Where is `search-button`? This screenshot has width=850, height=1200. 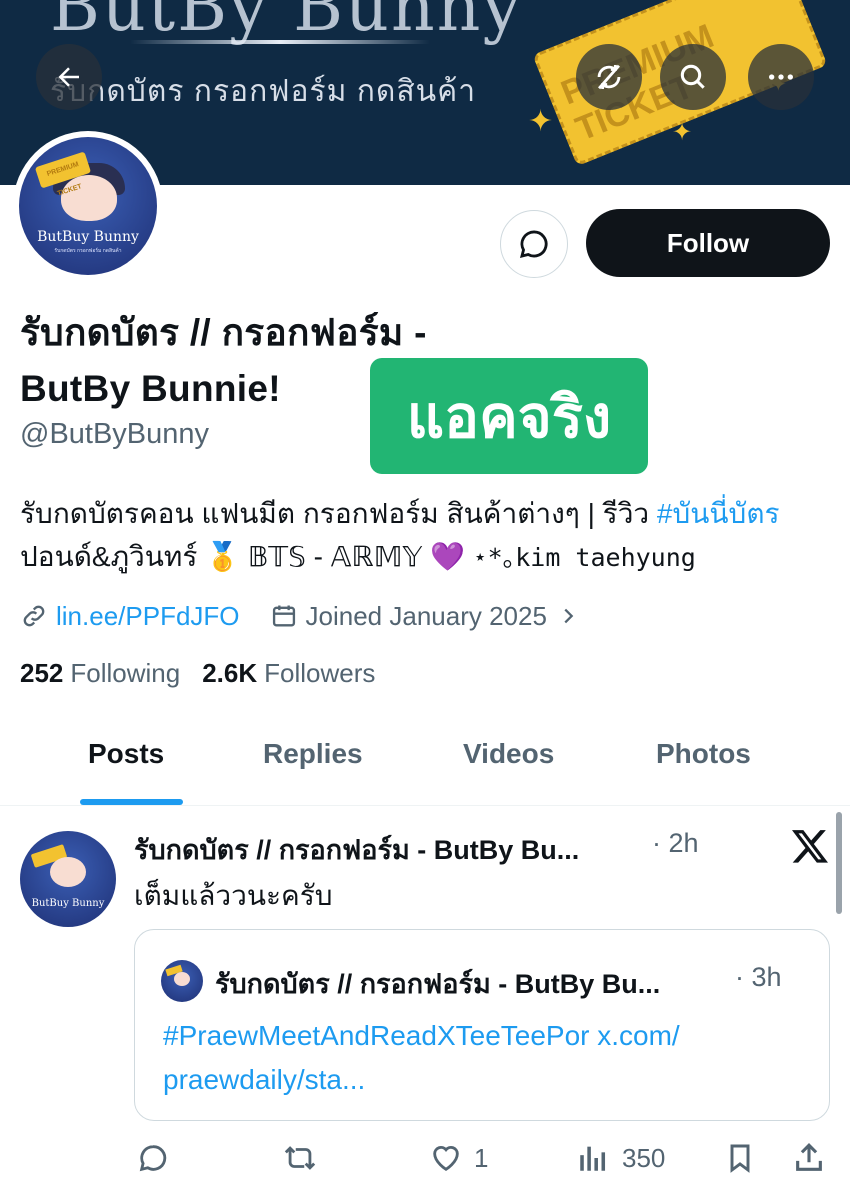
search-button is located at coordinates (693, 77).